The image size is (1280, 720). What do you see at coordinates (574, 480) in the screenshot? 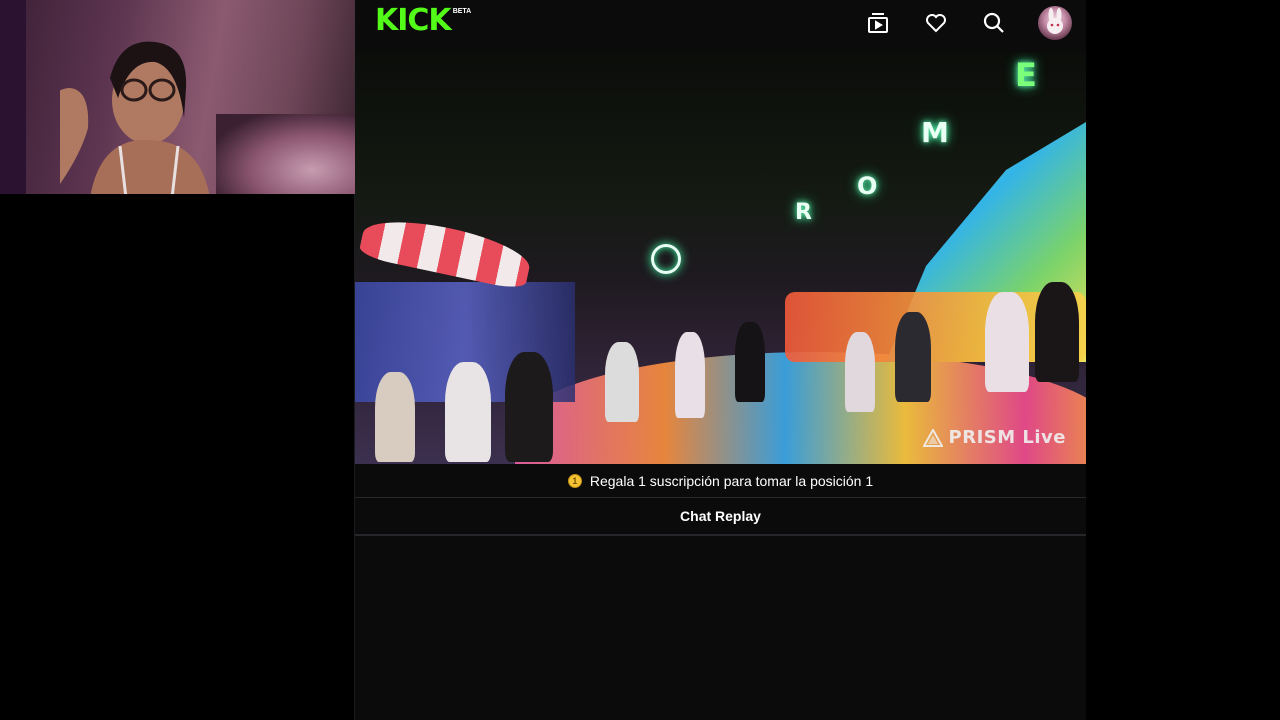
I see `rank-badge-icon: 1` at bounding box center [574, 480].